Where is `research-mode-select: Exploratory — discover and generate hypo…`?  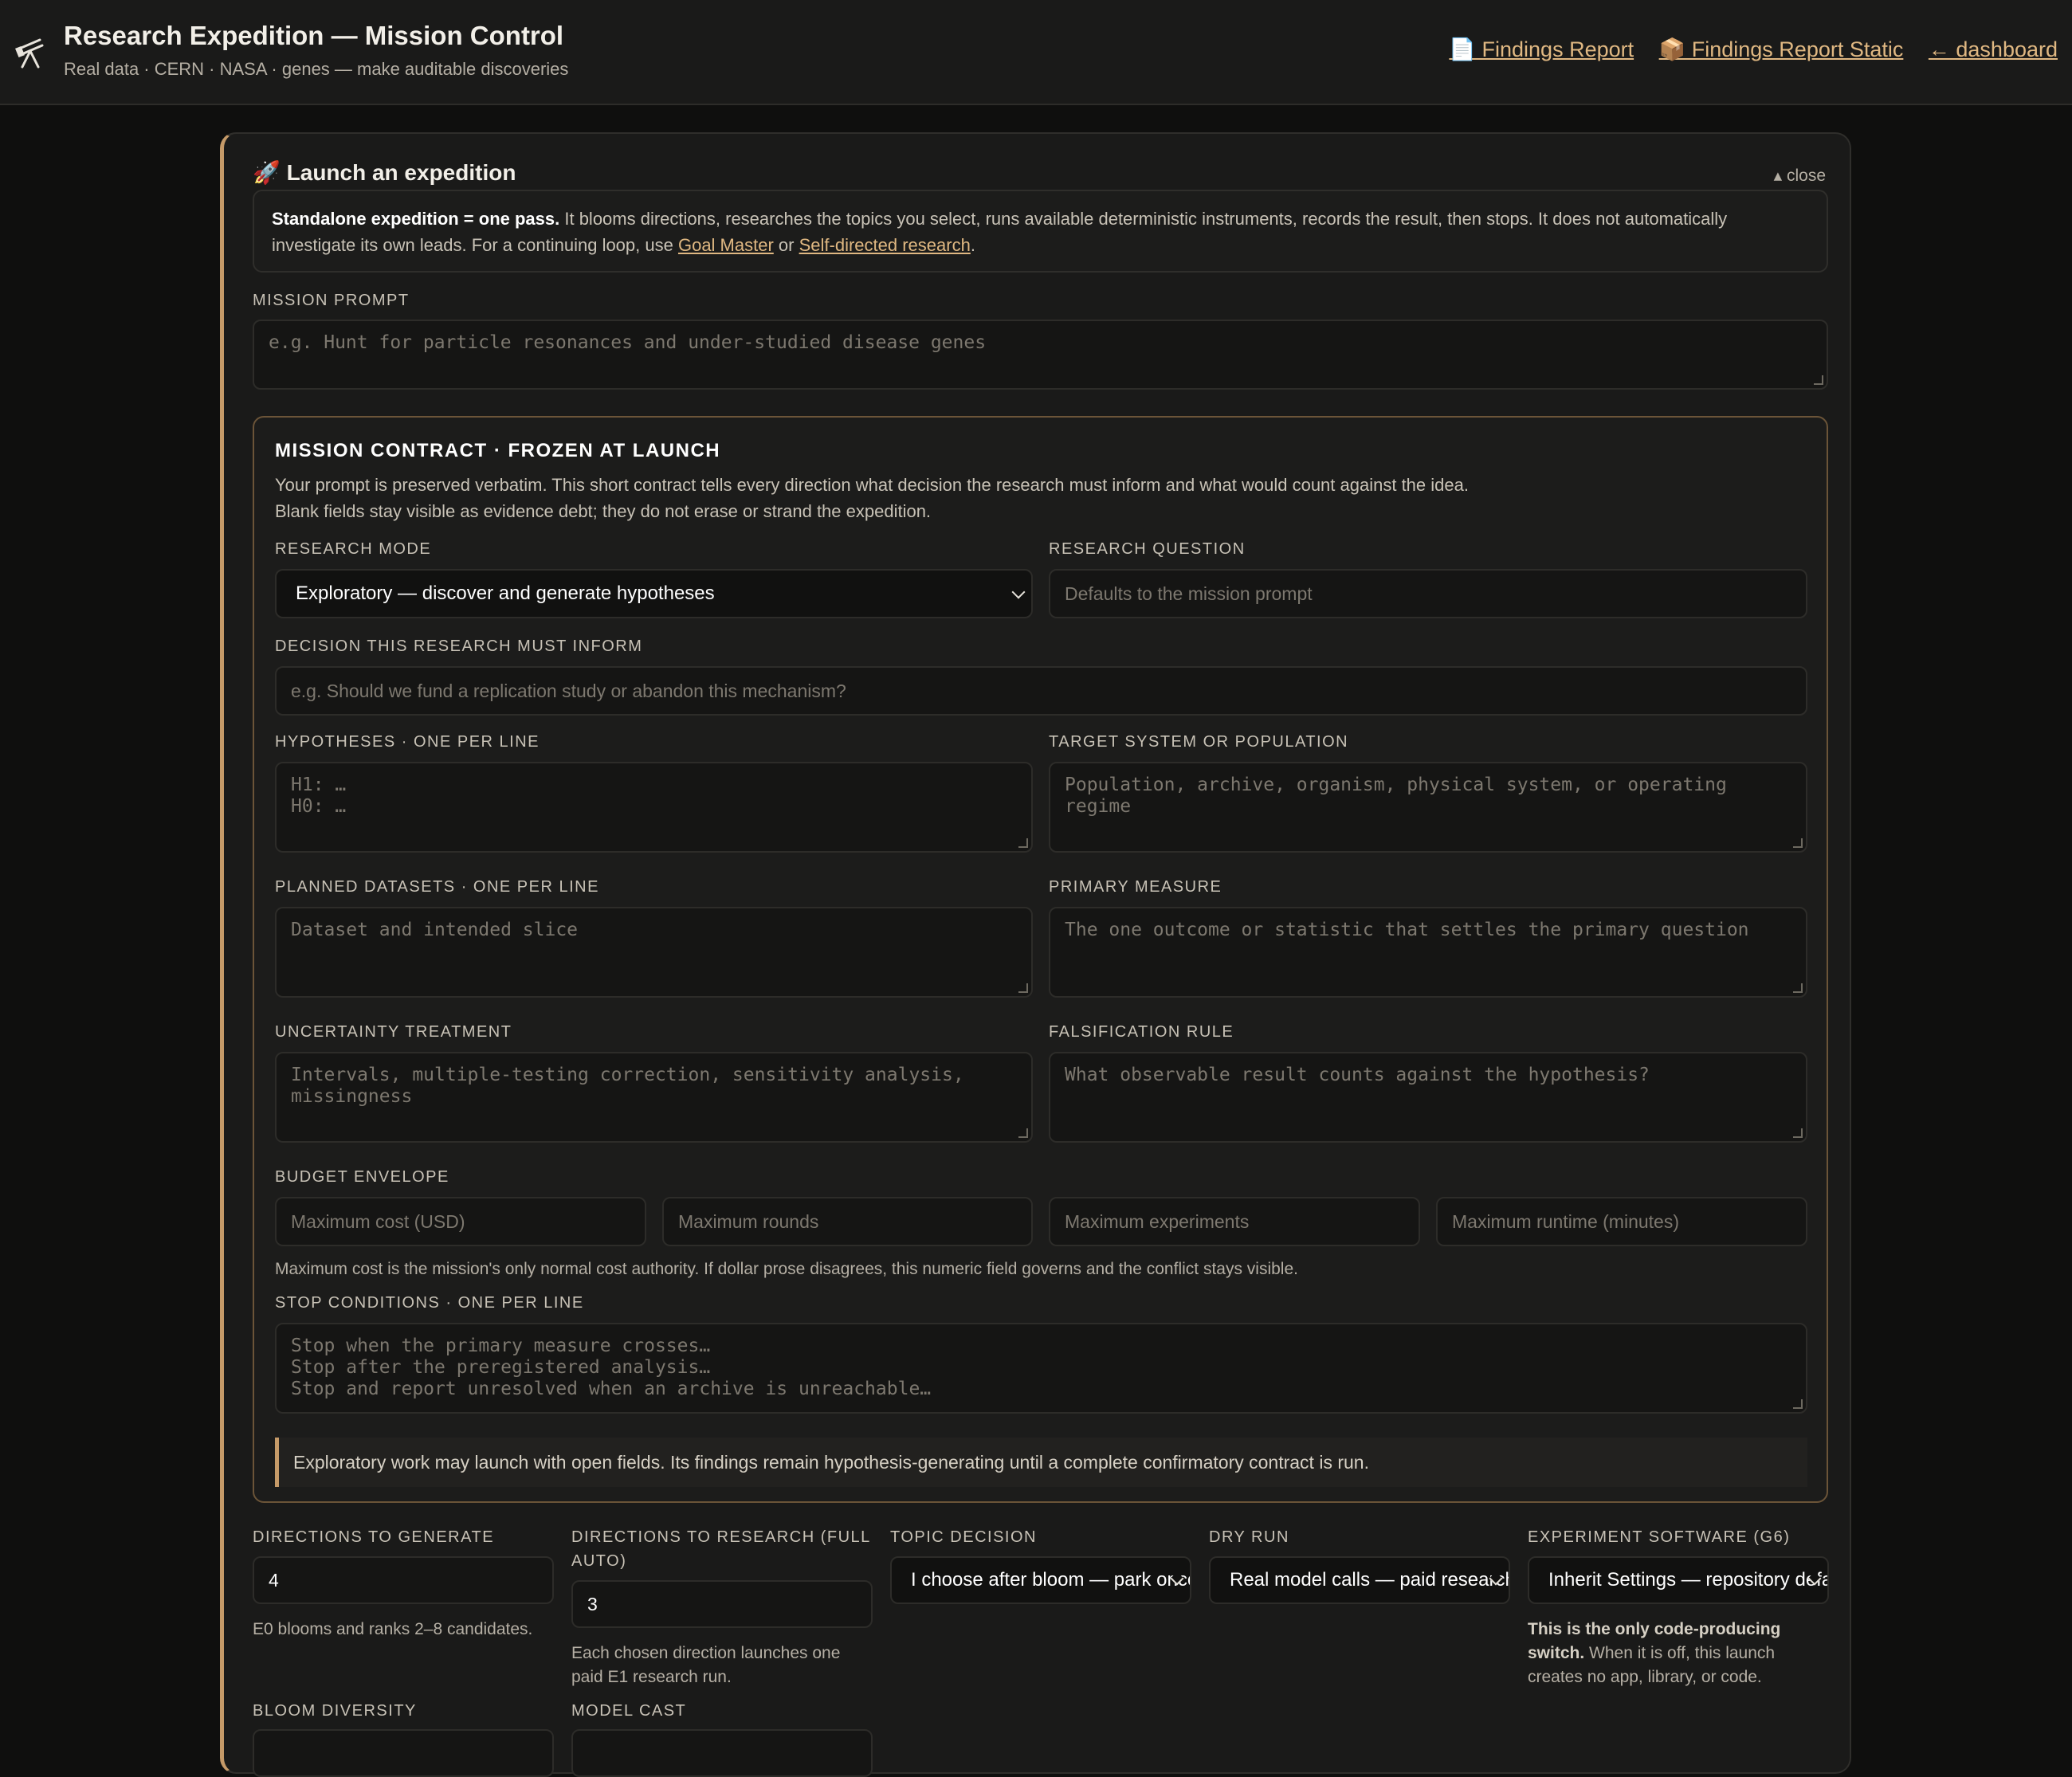 research-mode-select: Exploratory — discover and generate hypo… is located at coordinates (654, 593).